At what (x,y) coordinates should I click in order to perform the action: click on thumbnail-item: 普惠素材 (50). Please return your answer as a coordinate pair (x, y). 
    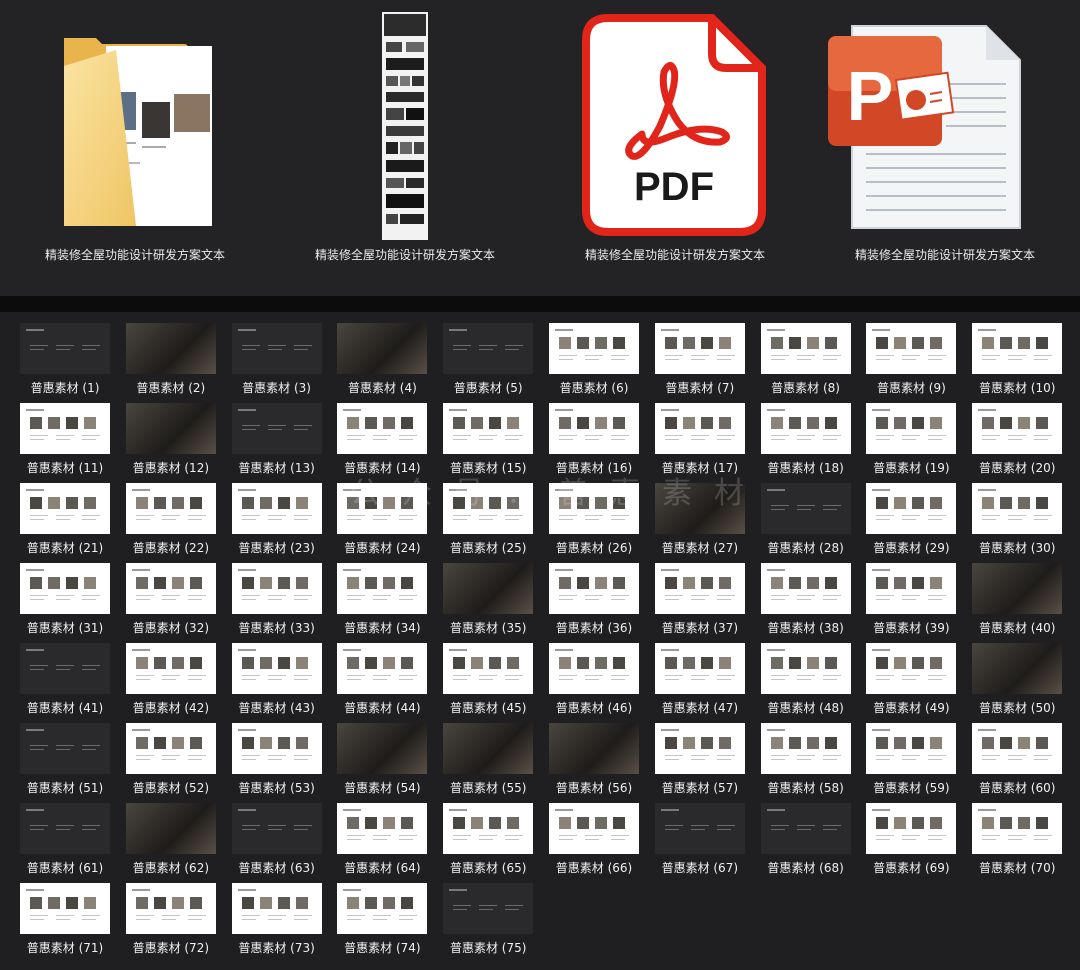
    Looking at the image, I should click on (1025, 682).